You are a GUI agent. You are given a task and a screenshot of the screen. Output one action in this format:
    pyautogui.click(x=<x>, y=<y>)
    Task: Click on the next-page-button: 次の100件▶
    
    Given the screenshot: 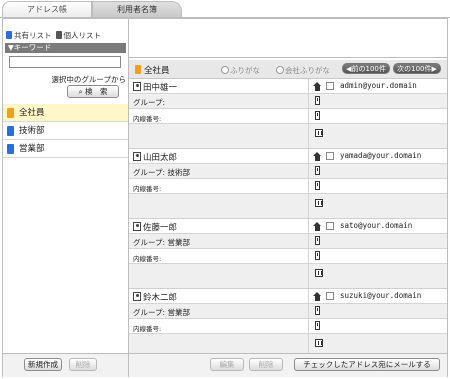 What is the action you would take?
    pyautogui.click(x=417, y=68)
    